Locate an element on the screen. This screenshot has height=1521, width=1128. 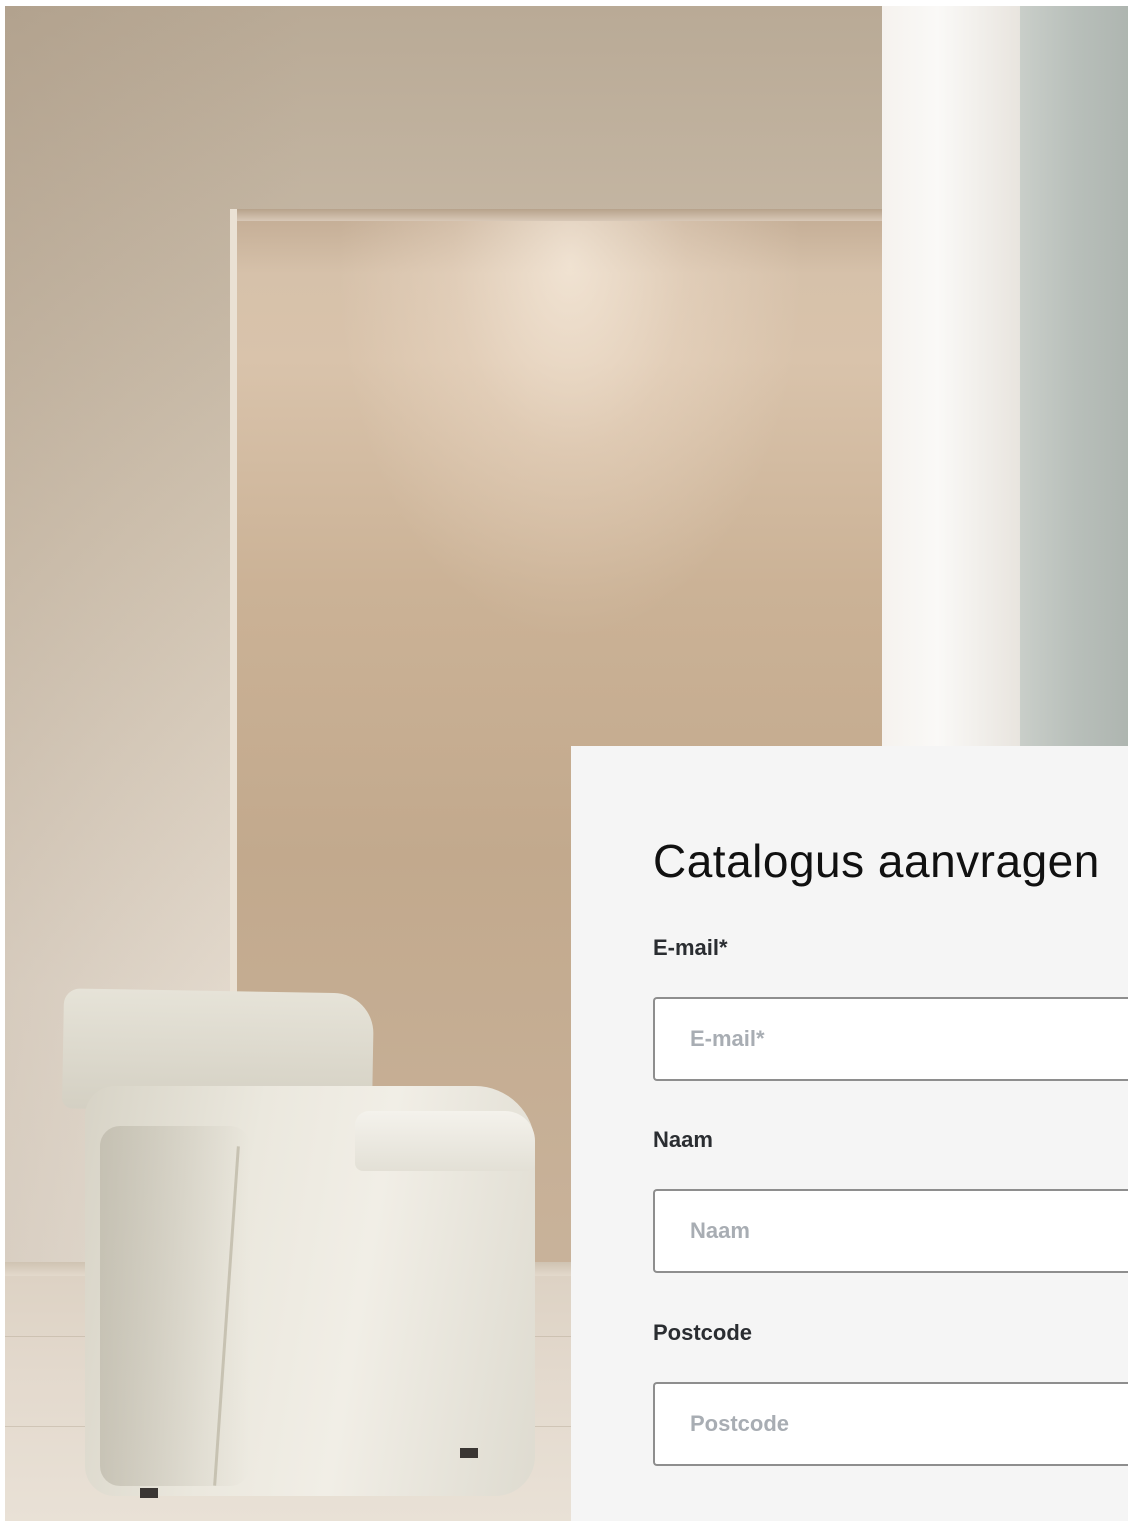
name-label: Naam is located at coordinates (683, 1139).